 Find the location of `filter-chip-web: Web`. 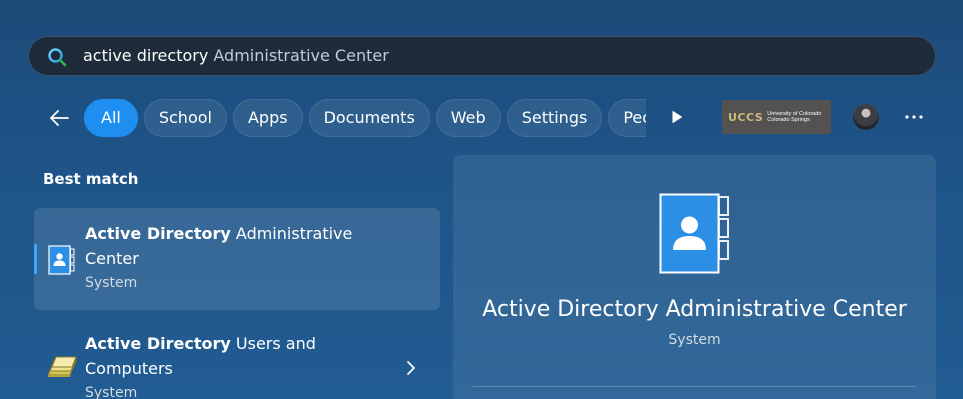

filter-chip-web: Web is located at coordinates (468, 118).